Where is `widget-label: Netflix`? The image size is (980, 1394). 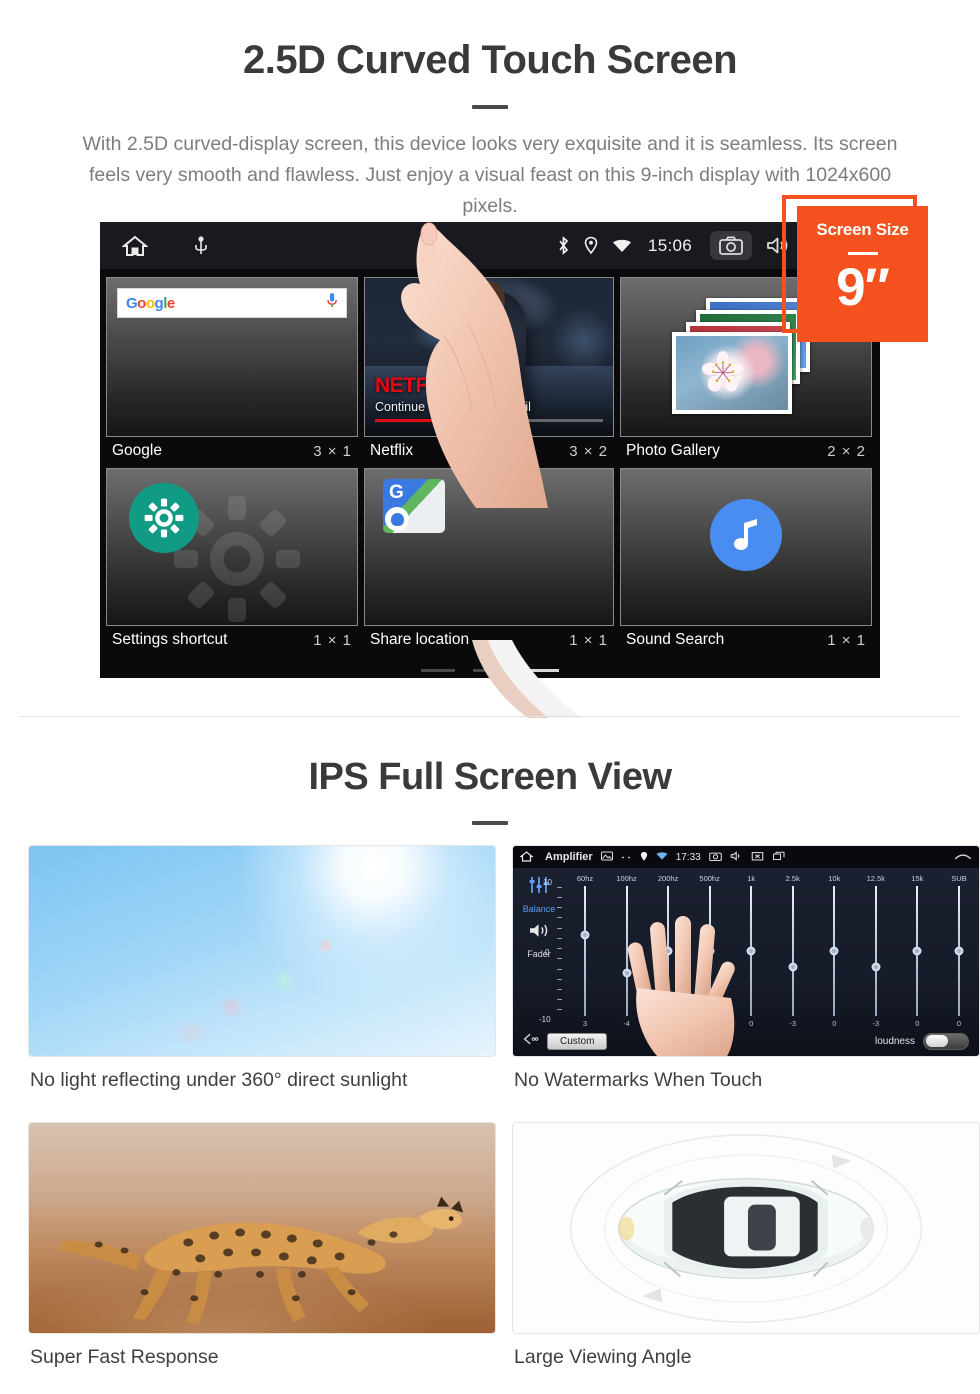 widget-label: Netflix is located at coordinates (392, 450).